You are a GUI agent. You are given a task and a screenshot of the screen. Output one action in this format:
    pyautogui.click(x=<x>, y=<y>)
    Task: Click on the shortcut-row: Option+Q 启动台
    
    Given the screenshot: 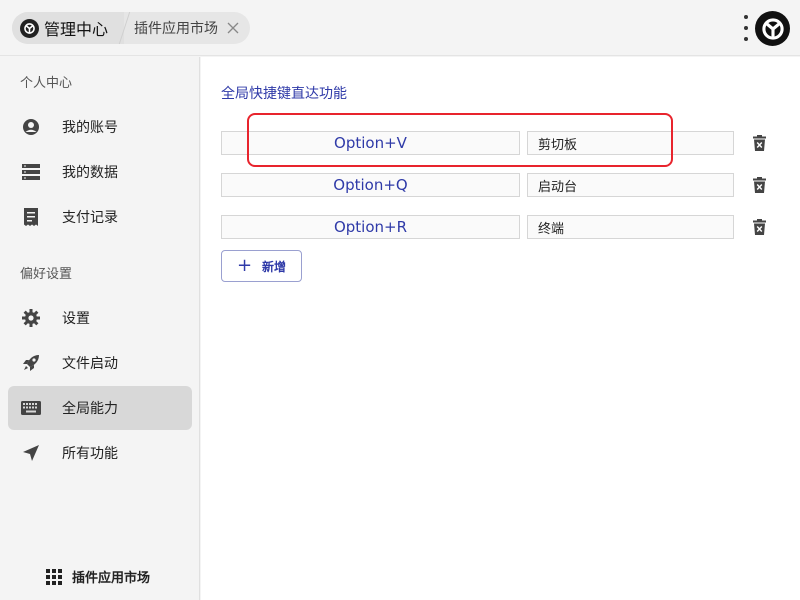 What is the action you would take?
    pyautogui.click(x=501, y=185)
    